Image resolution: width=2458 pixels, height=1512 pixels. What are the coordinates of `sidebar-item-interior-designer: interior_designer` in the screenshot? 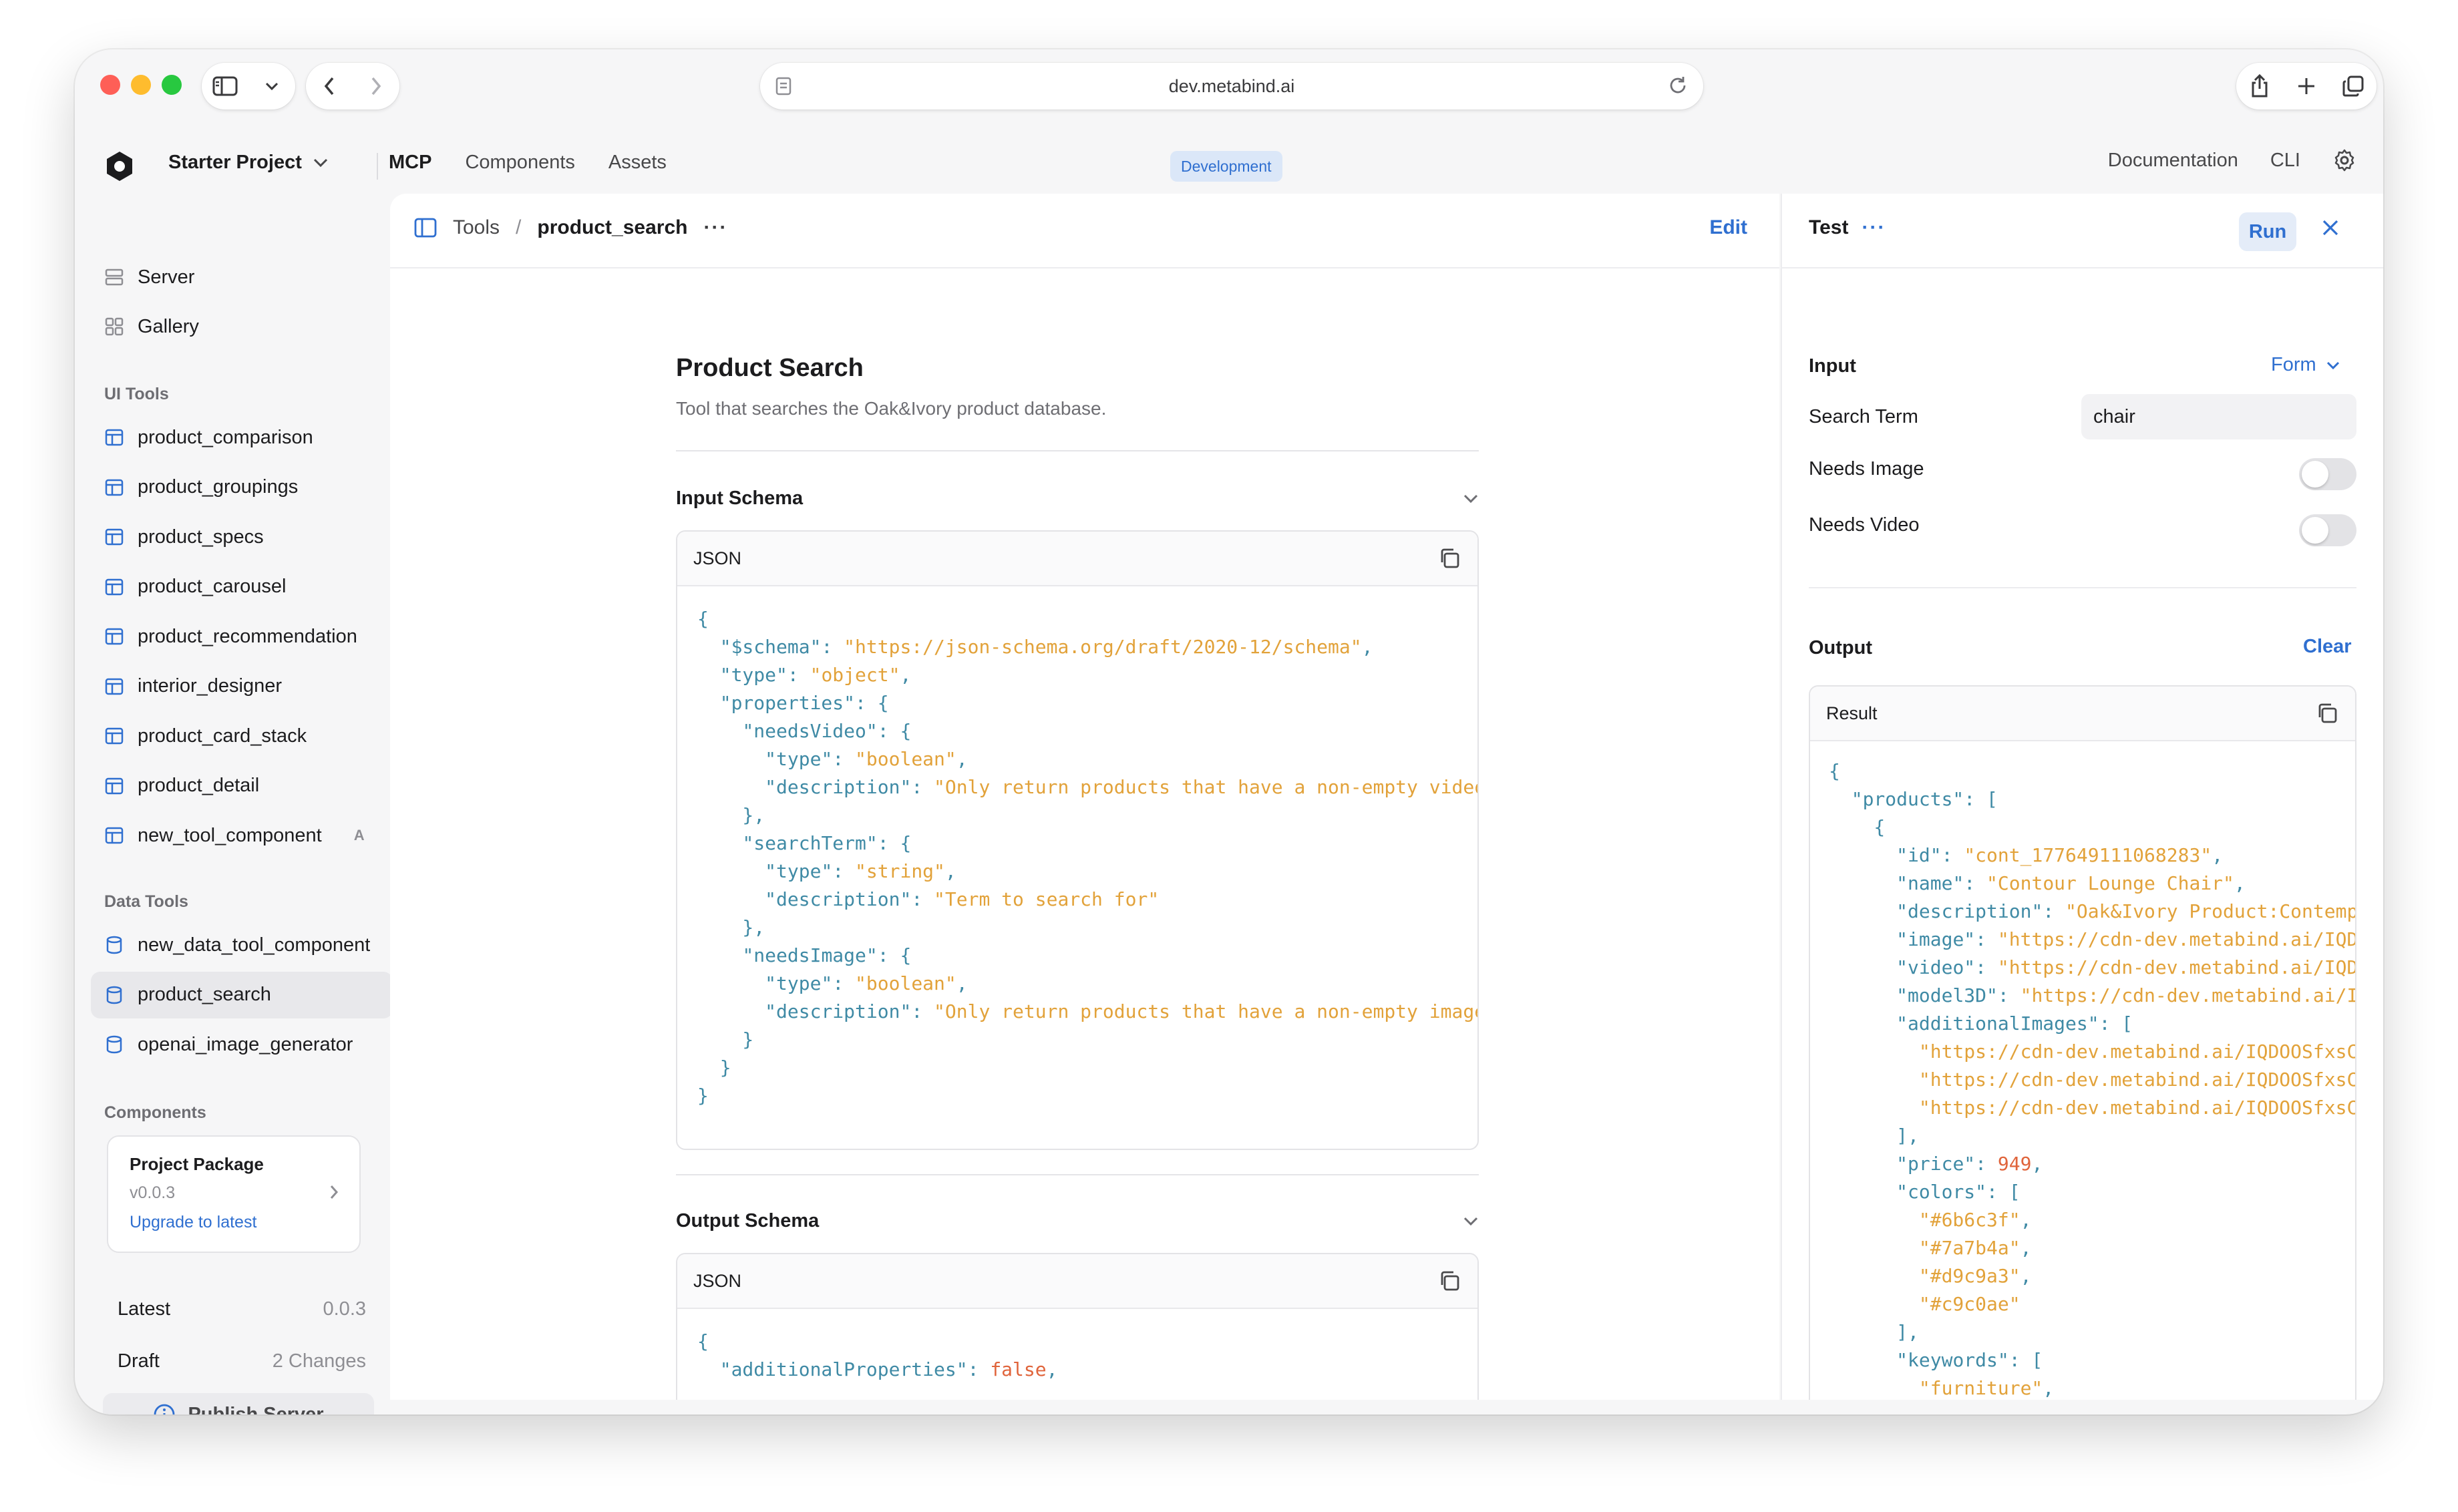 It's located at (242, 686).